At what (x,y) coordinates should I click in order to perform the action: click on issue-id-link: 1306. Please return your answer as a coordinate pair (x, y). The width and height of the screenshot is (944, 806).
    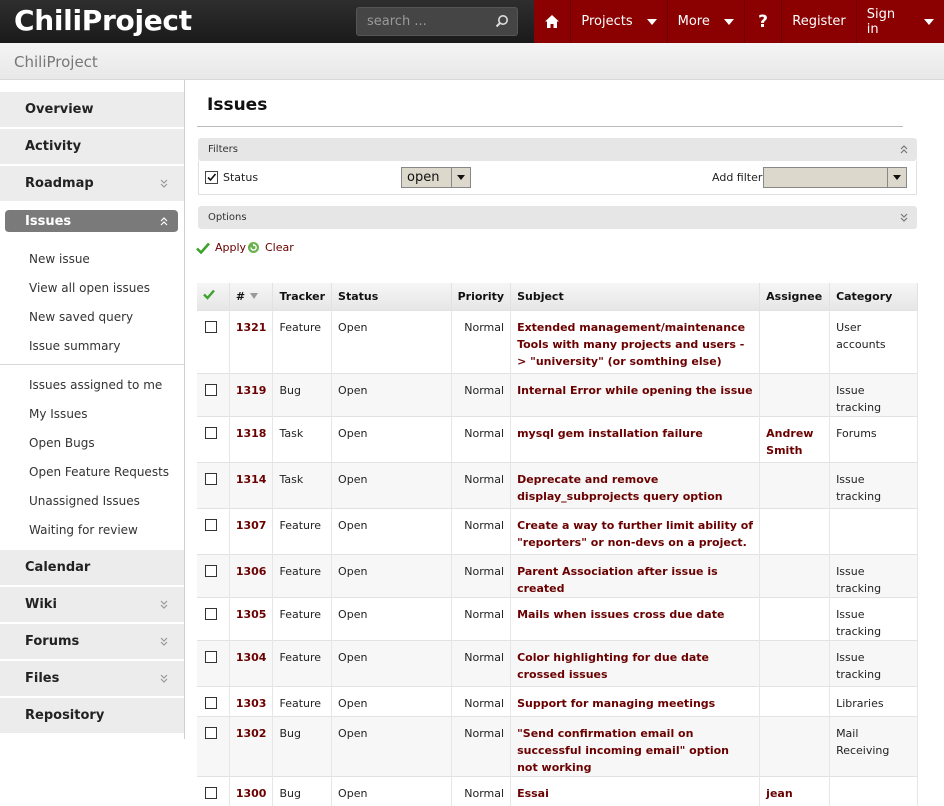
    Looking at the image, I should click on (251, 571).